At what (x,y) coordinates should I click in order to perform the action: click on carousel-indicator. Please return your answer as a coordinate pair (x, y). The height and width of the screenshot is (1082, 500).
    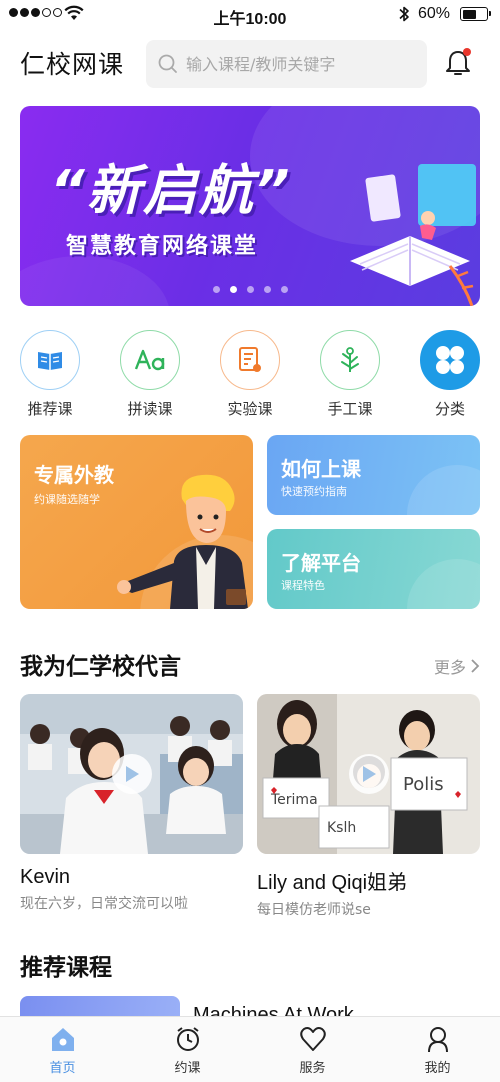
    Looking at the image, I should click on (250, 289).